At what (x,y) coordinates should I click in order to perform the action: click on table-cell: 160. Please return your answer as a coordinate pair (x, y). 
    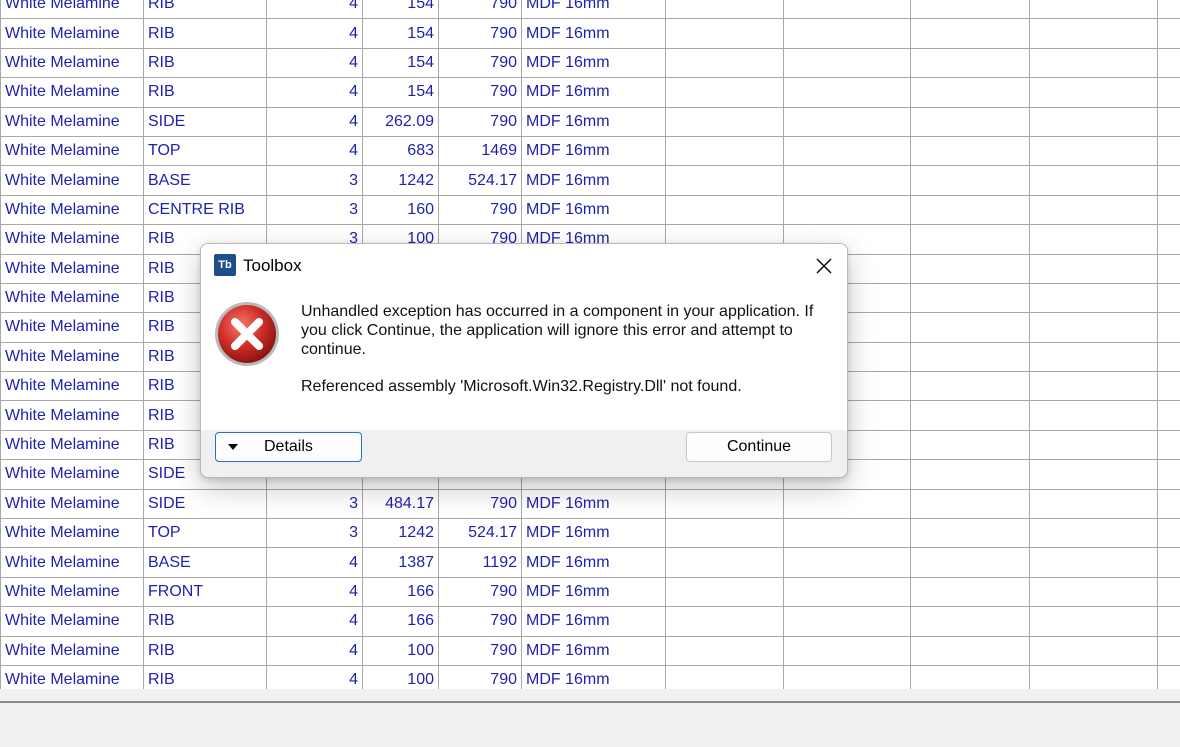
    Looking at the image, I should click on (400, 210).